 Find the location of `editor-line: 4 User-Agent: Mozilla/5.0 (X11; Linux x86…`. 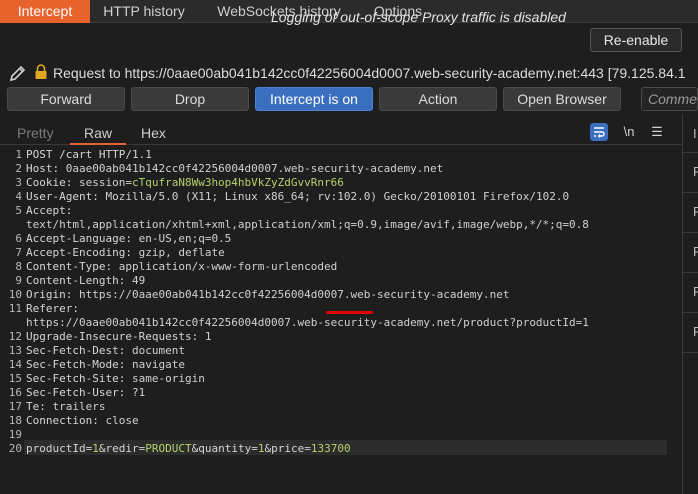

editor-line: 4 User-Agent: Mozilla/5.0 (X11; Linux x86… is located at coordinates (340, 197).